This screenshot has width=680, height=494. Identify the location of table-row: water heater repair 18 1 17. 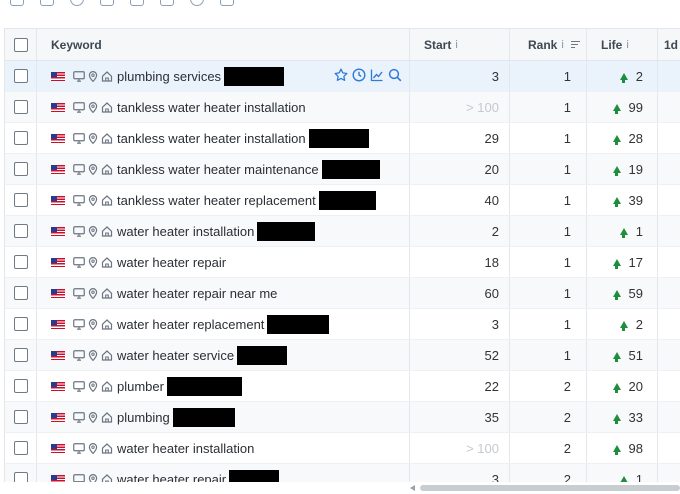
(342, 262).